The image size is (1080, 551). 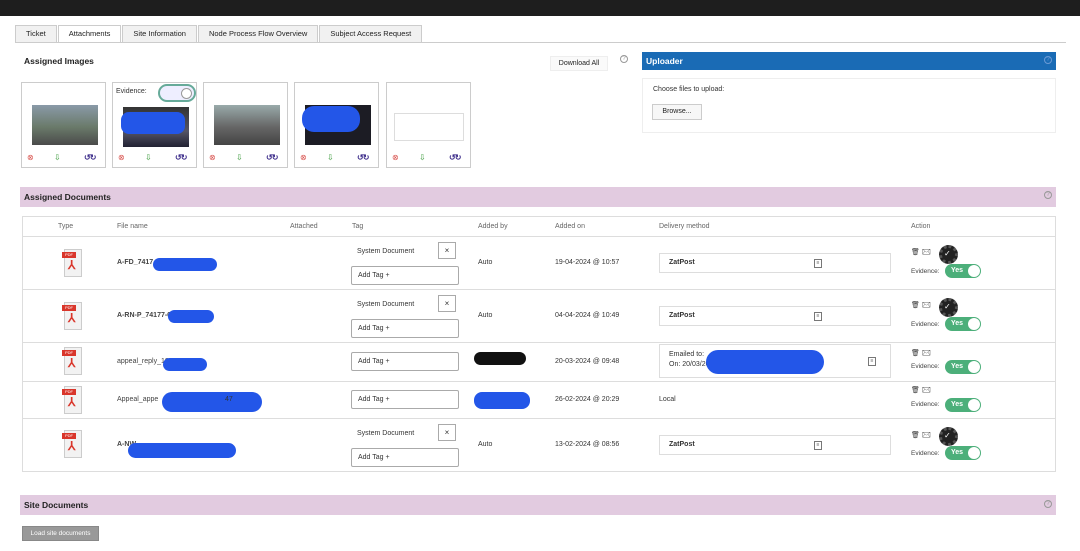 I want to click on col-header-added-on: Added on, so click(x=570, y=226).